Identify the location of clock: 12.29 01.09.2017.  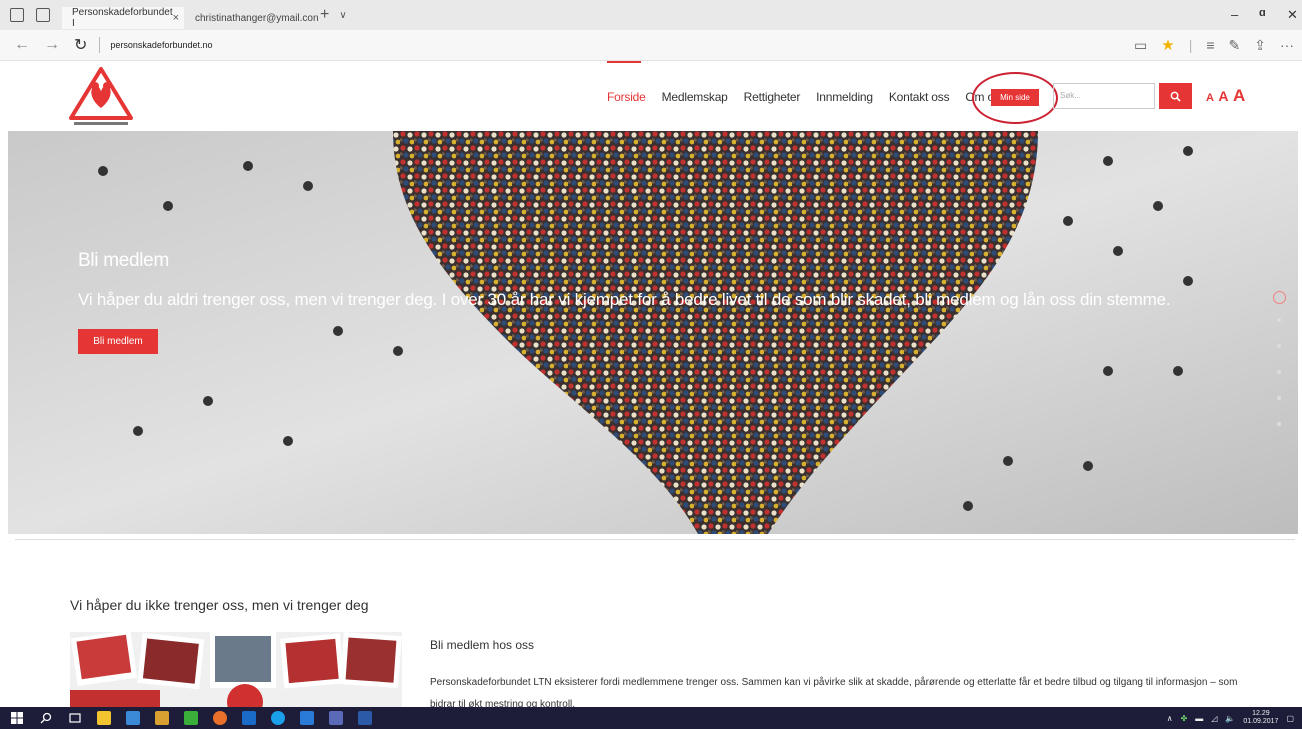
(1260, 718).